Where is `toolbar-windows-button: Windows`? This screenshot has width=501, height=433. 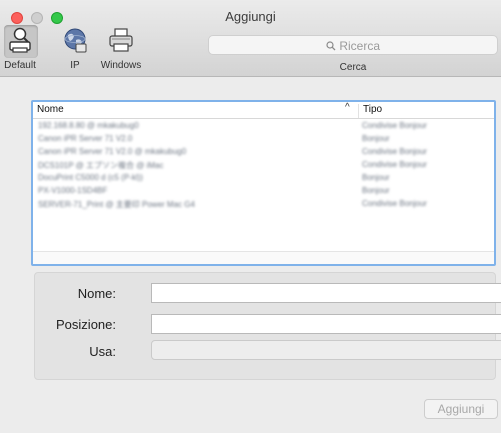
toolbar-windows-button: Windows is located at coordinates (121, 48).